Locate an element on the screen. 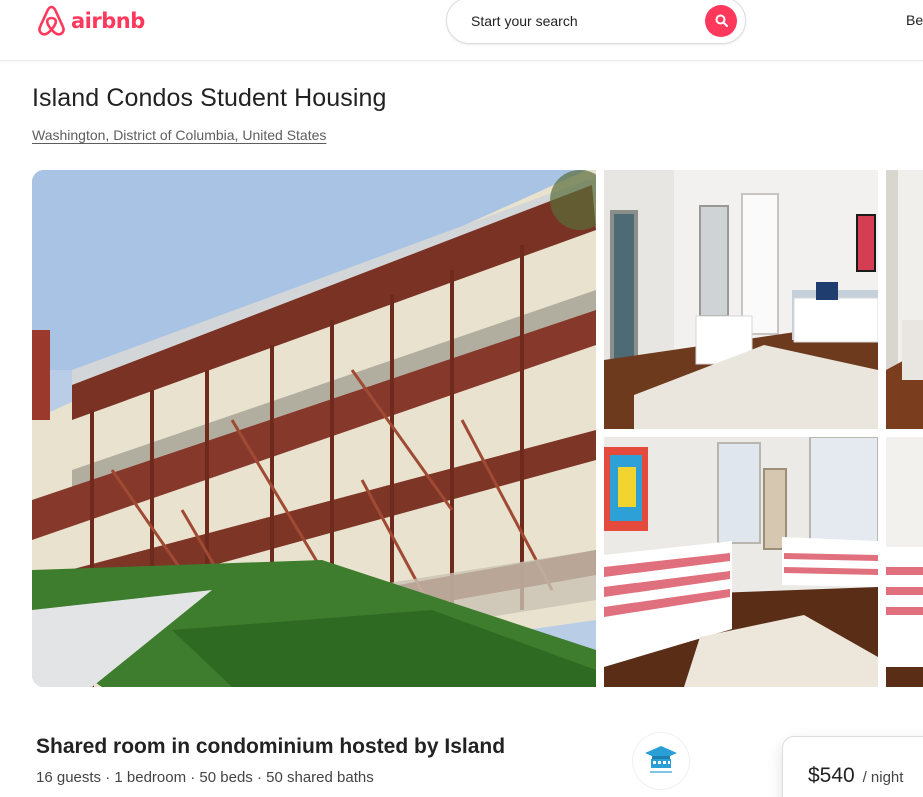 The width and height of the screenshot is (923, 797). host-logo-icon is located at coordinates (661, 759).